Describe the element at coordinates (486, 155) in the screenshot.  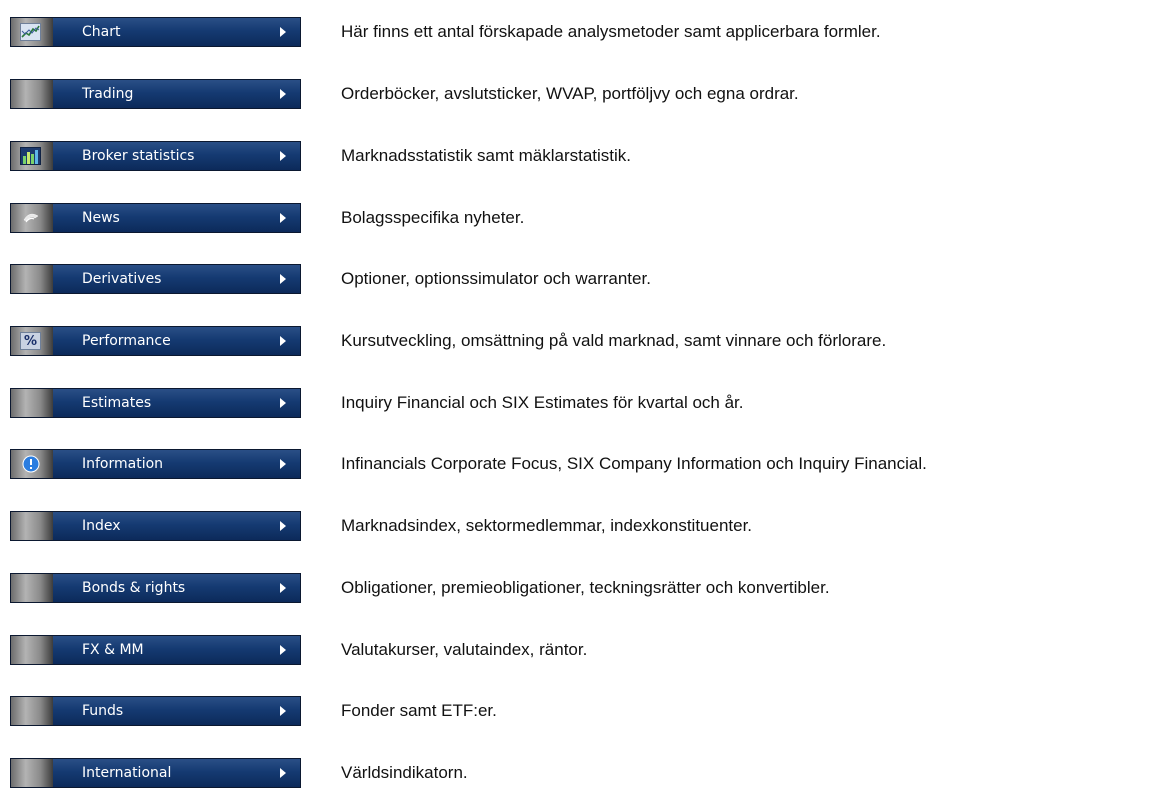
I see `menu-description: Marknadsstatistik samt mäklarstatistik.` at that location.